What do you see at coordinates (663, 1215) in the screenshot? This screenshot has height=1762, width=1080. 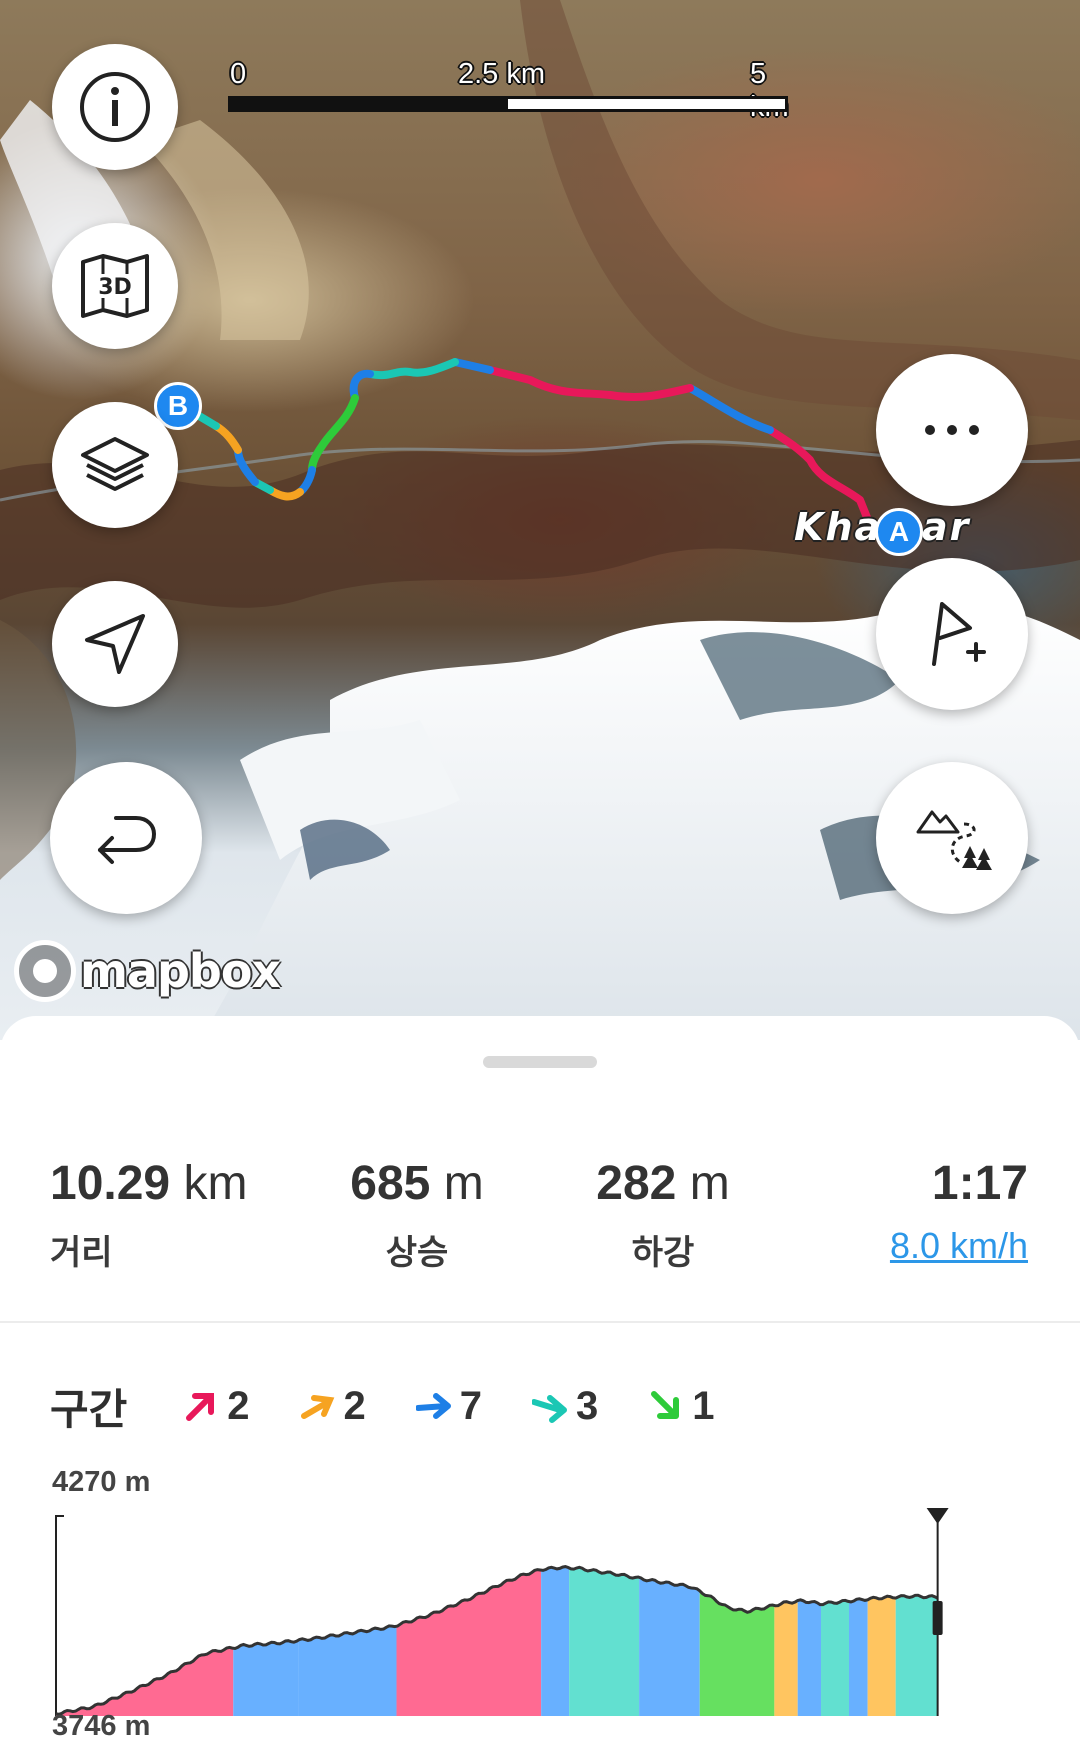 I see `descent-stat: 282 m 하강` at bounding box center [663, 1215].